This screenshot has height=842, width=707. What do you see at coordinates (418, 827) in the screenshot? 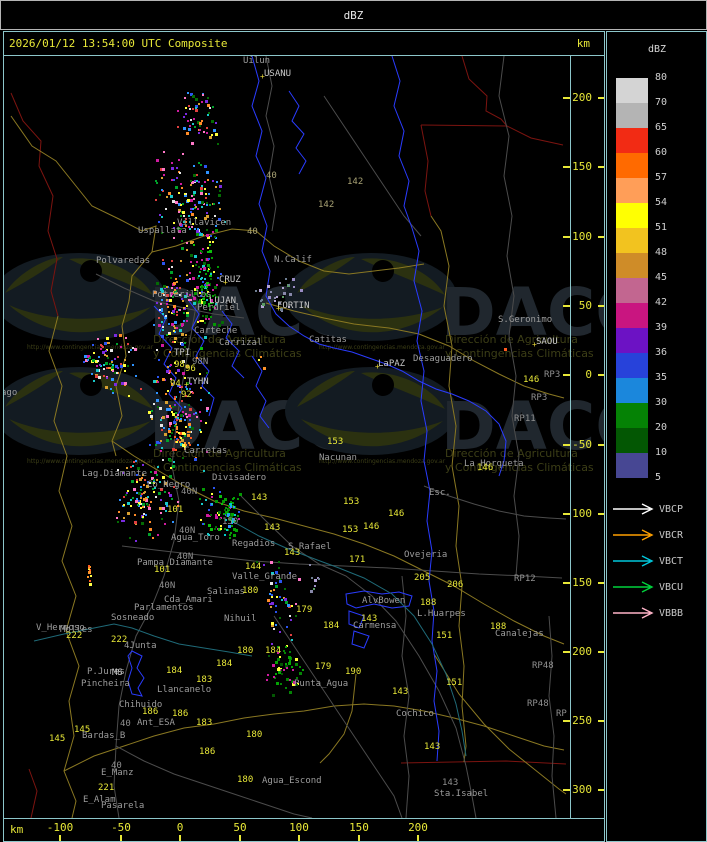
I see `x-axis-tick-label: 200` at bounding box center [418, 827].